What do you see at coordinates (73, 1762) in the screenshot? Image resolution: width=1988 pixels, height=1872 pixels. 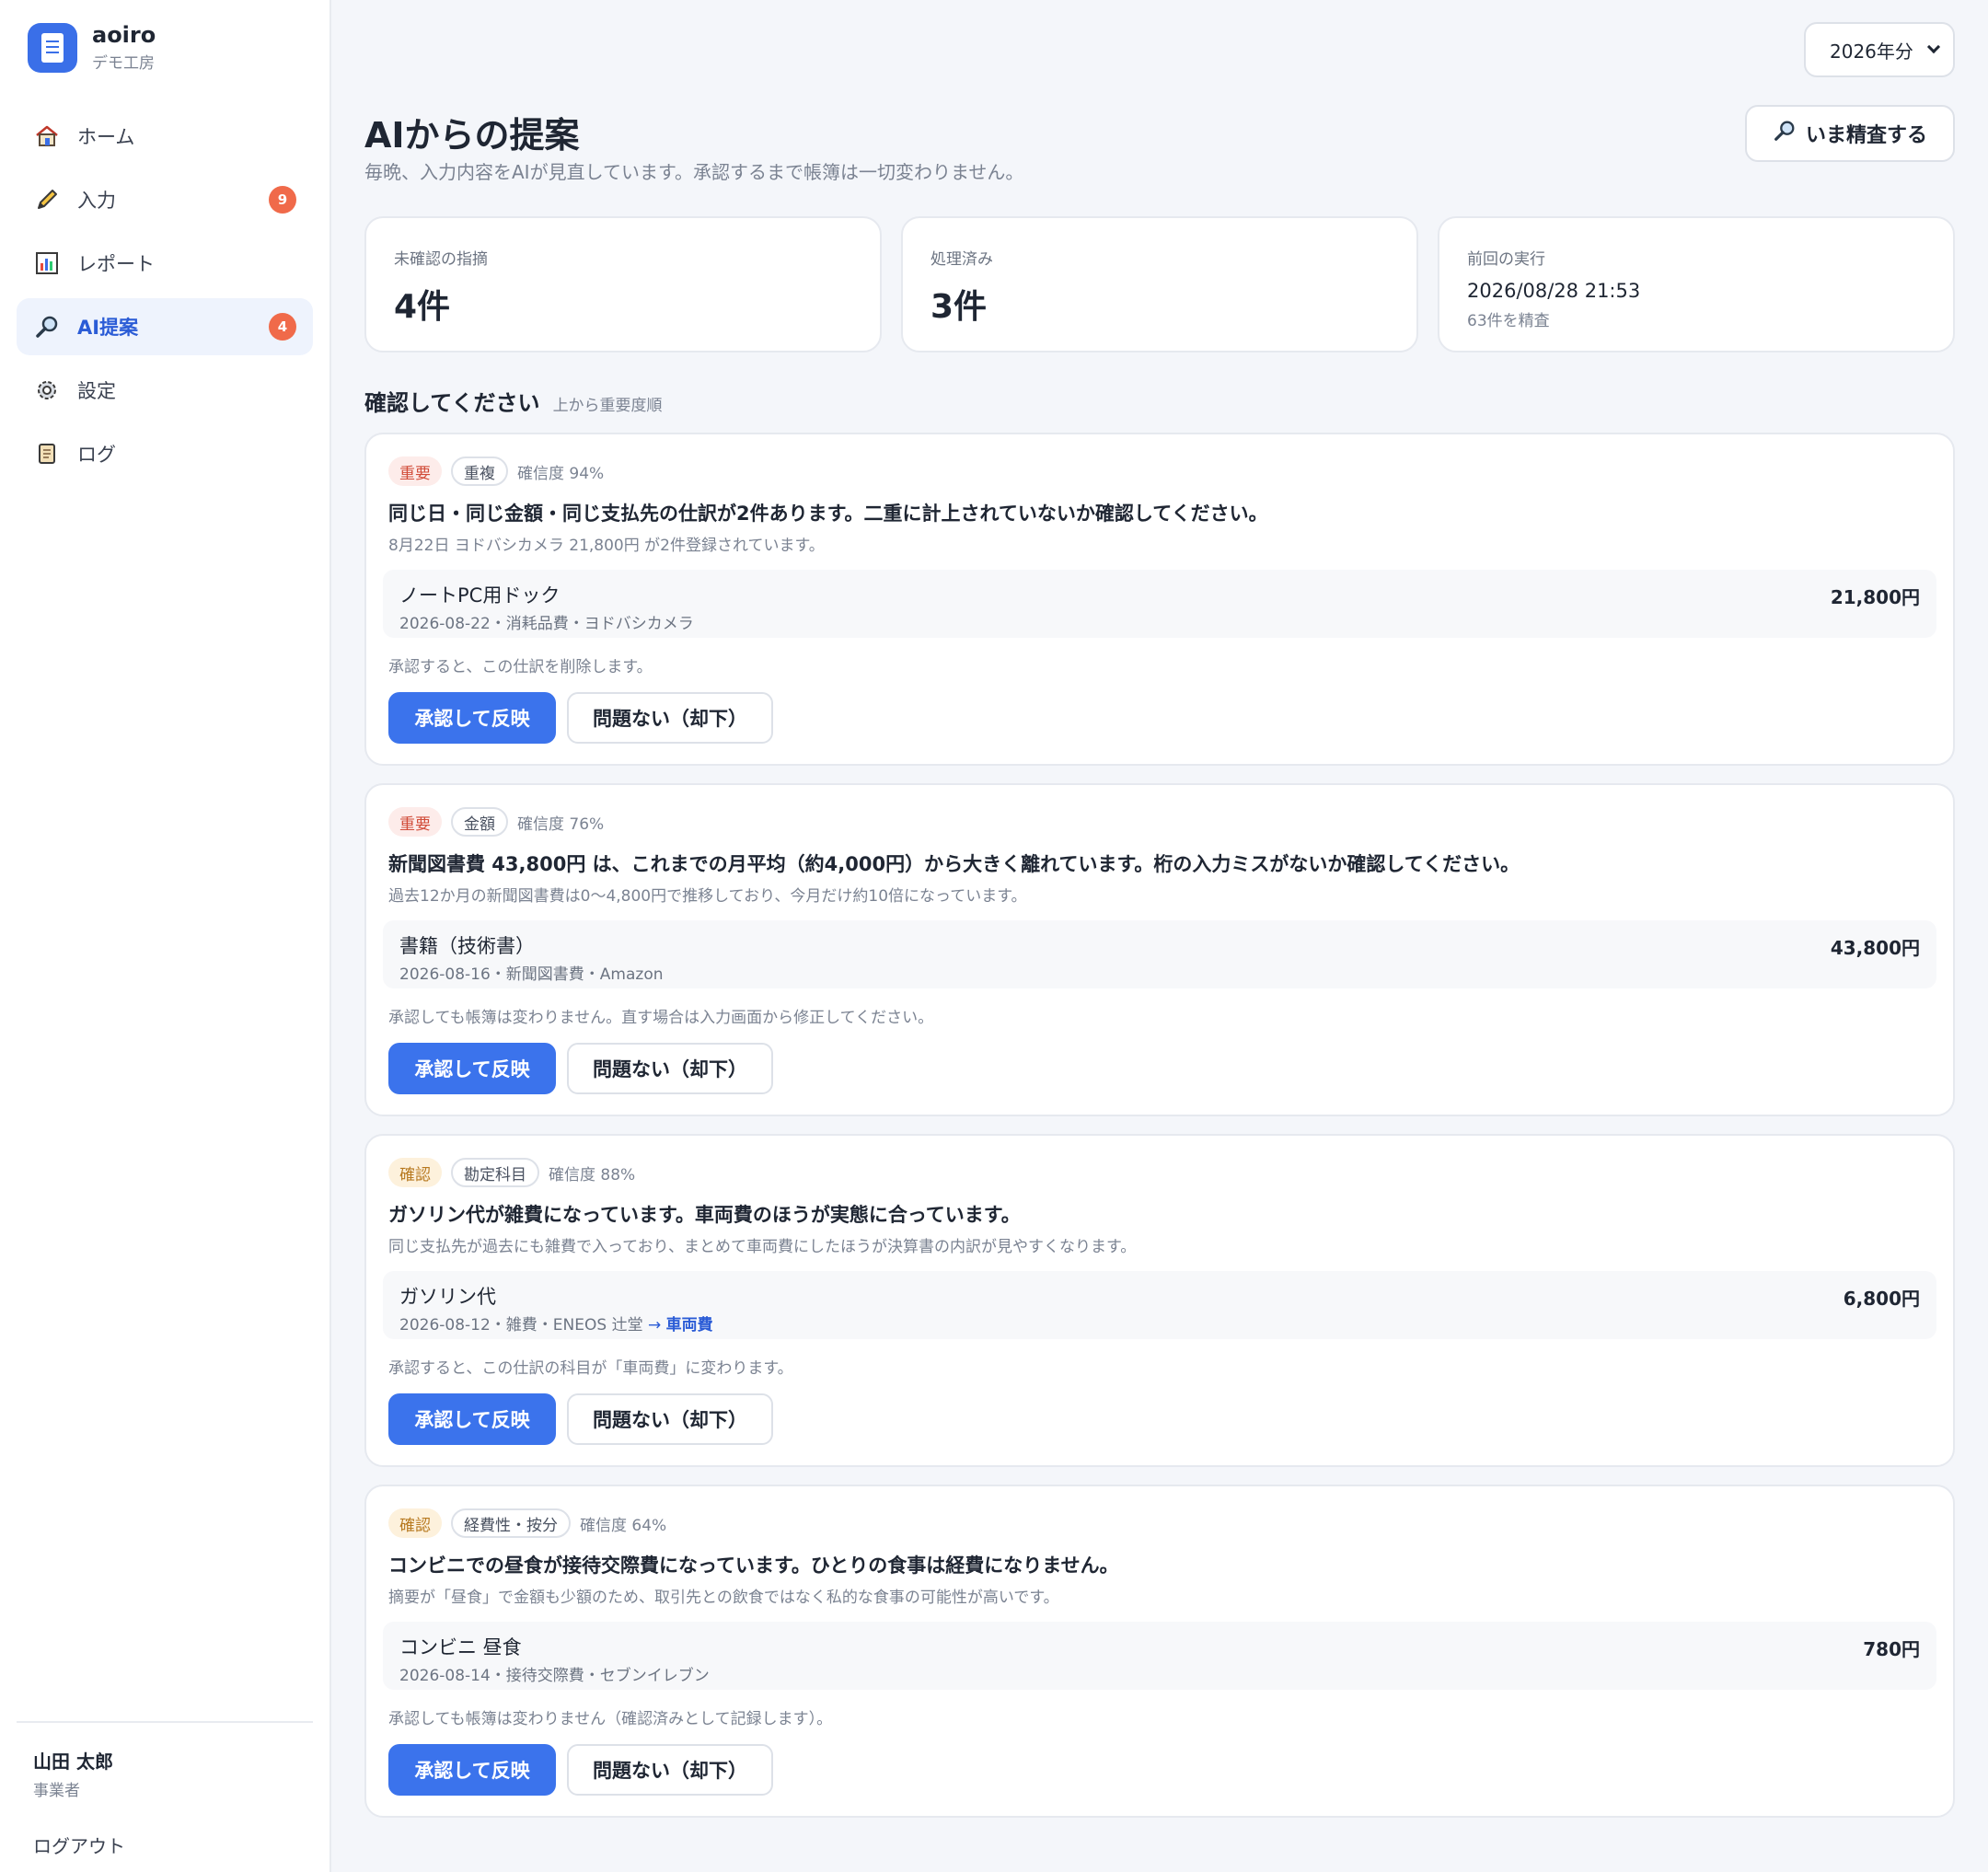 I see `user-name: 山田 太郎` at bounding box center [73, 1762].